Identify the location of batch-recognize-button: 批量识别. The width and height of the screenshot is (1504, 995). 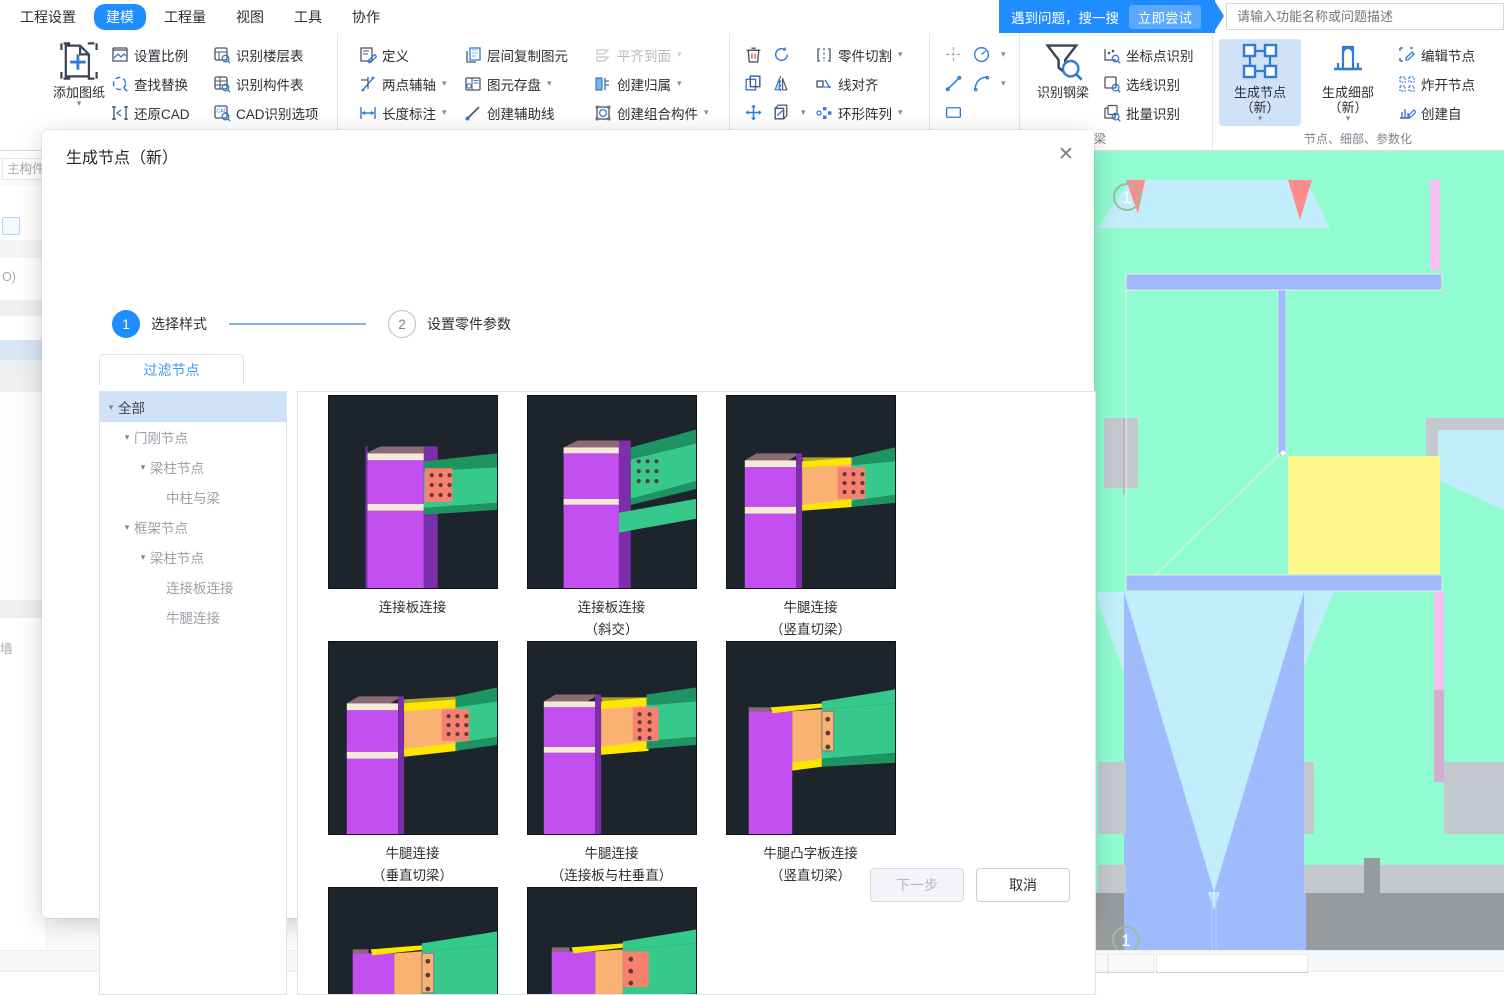
(1148, 112).